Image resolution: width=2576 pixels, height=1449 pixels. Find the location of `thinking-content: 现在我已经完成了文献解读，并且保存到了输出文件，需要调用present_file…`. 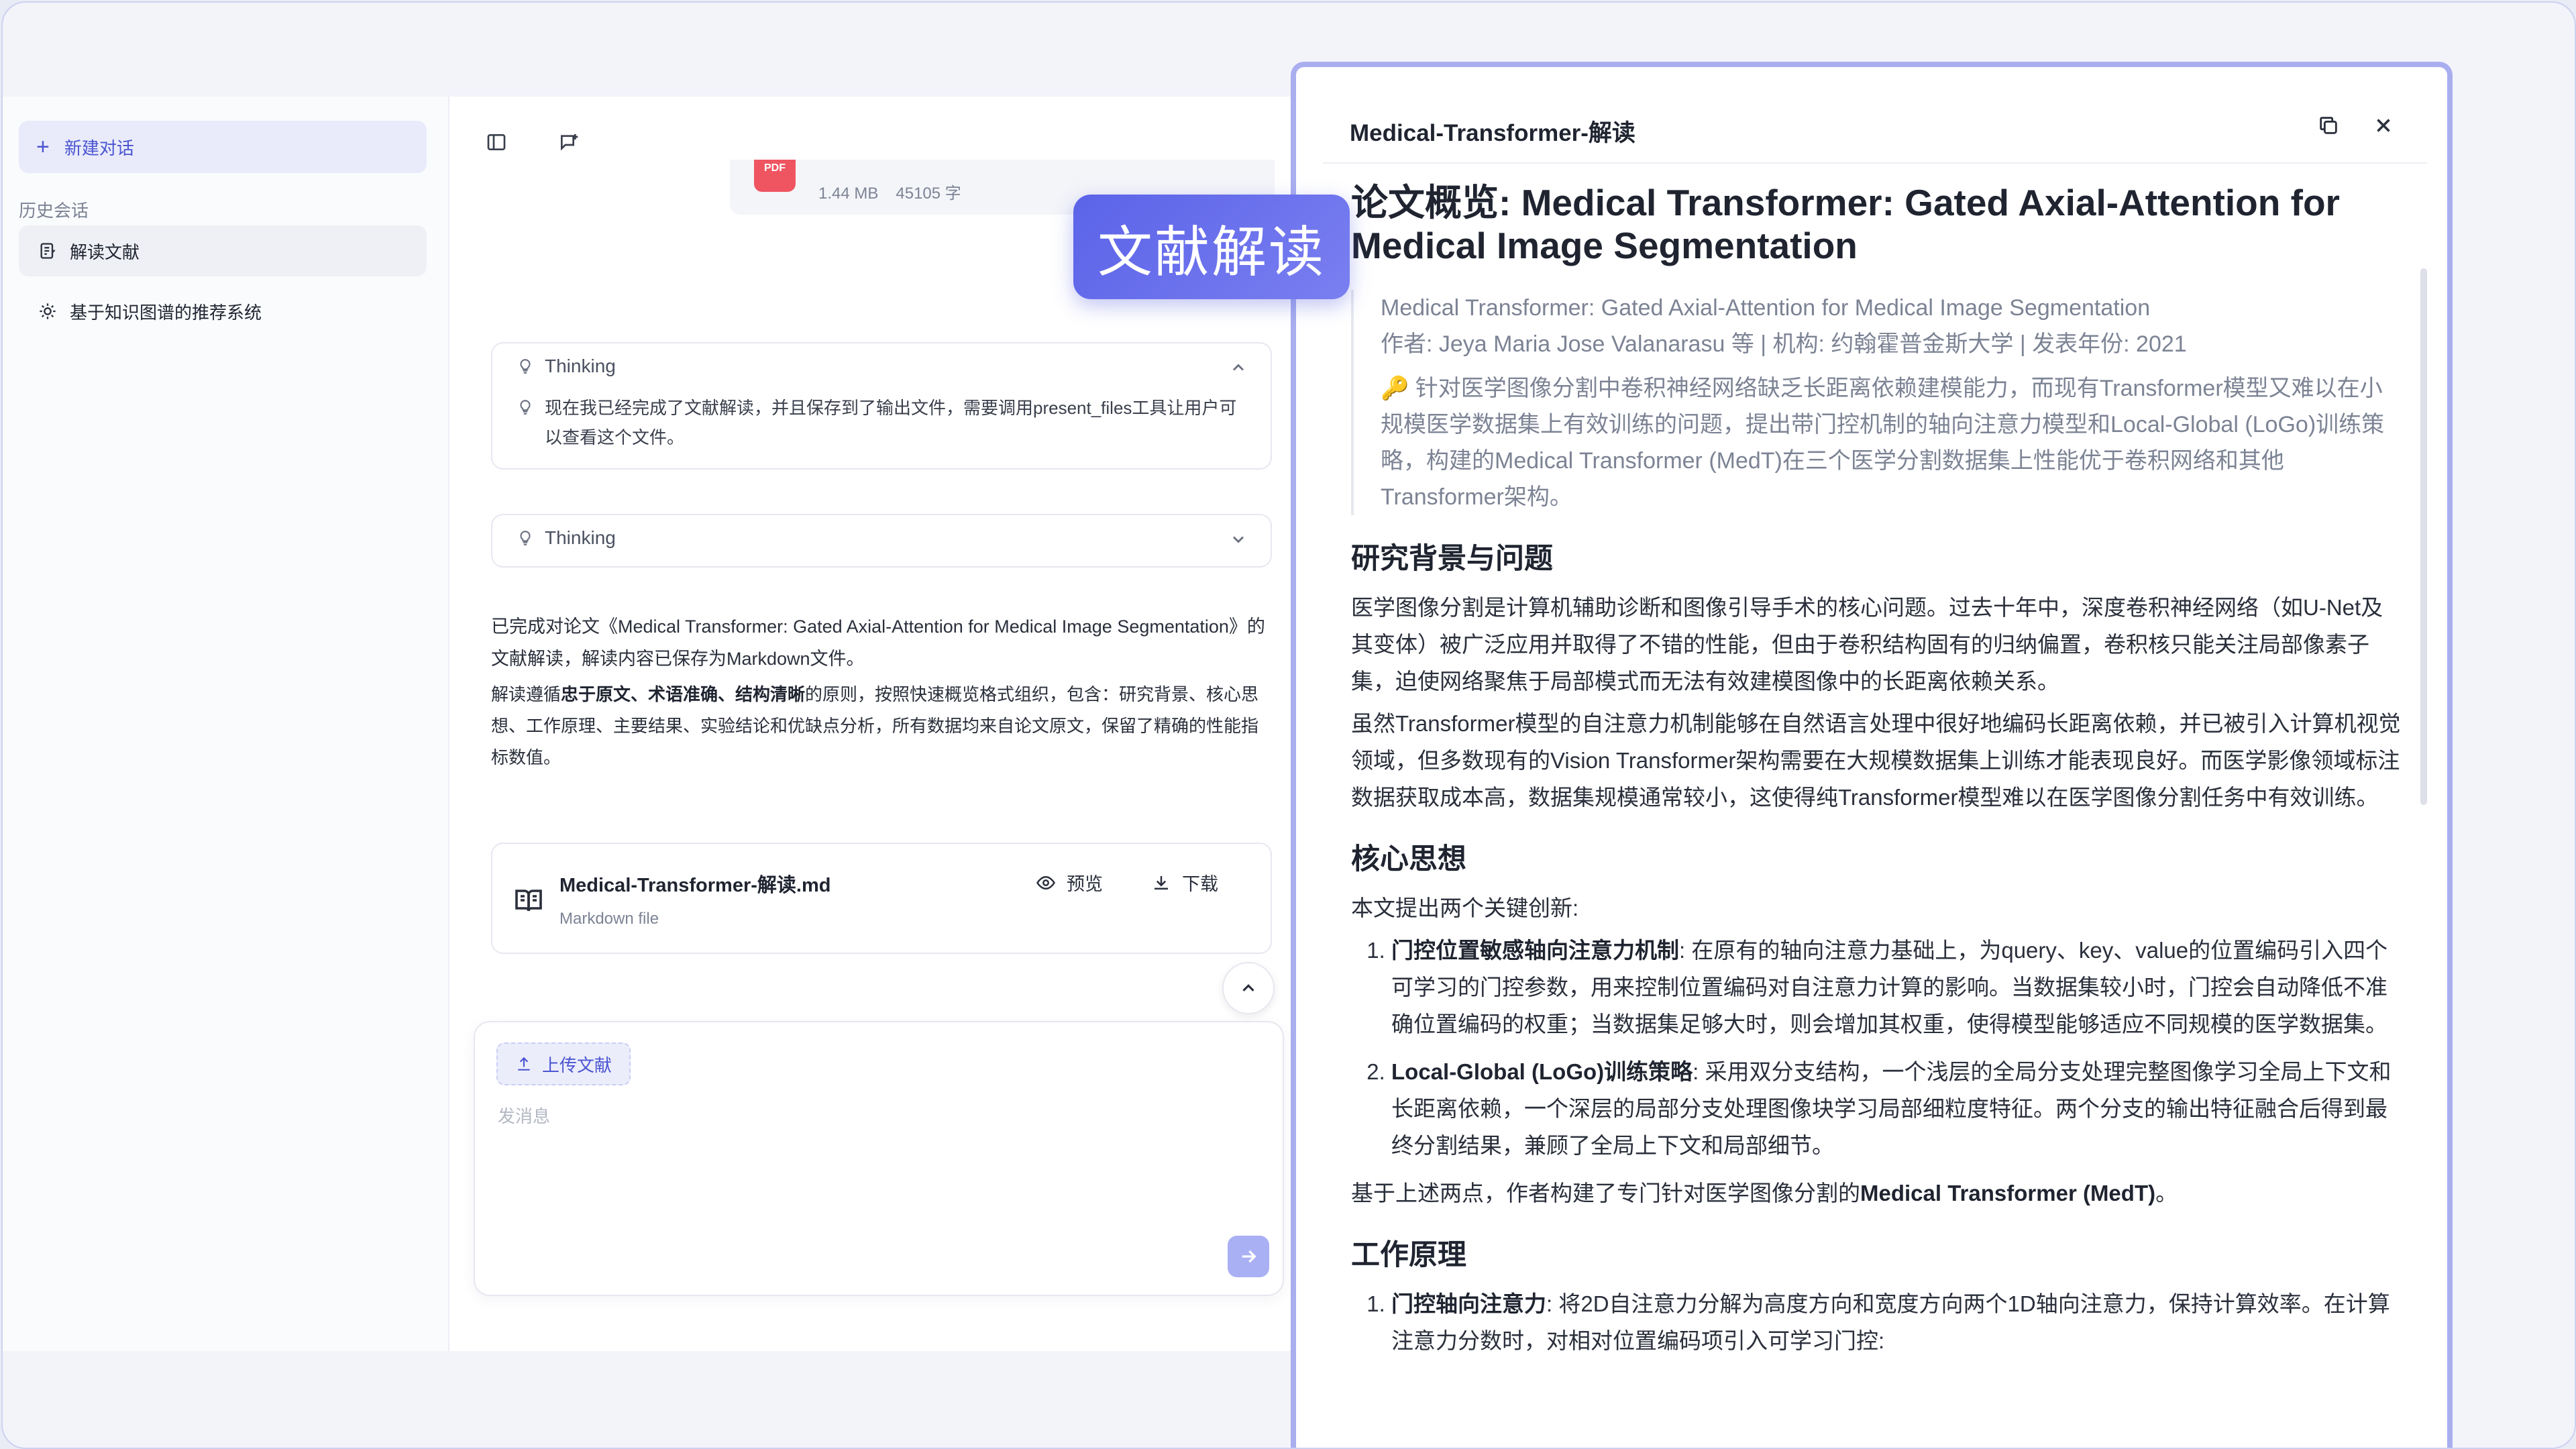

thinking-content: 现在我已经完成了文献解读，并且保存到了输出文件，需要调用present_file… is located at coordinates (880, 422).